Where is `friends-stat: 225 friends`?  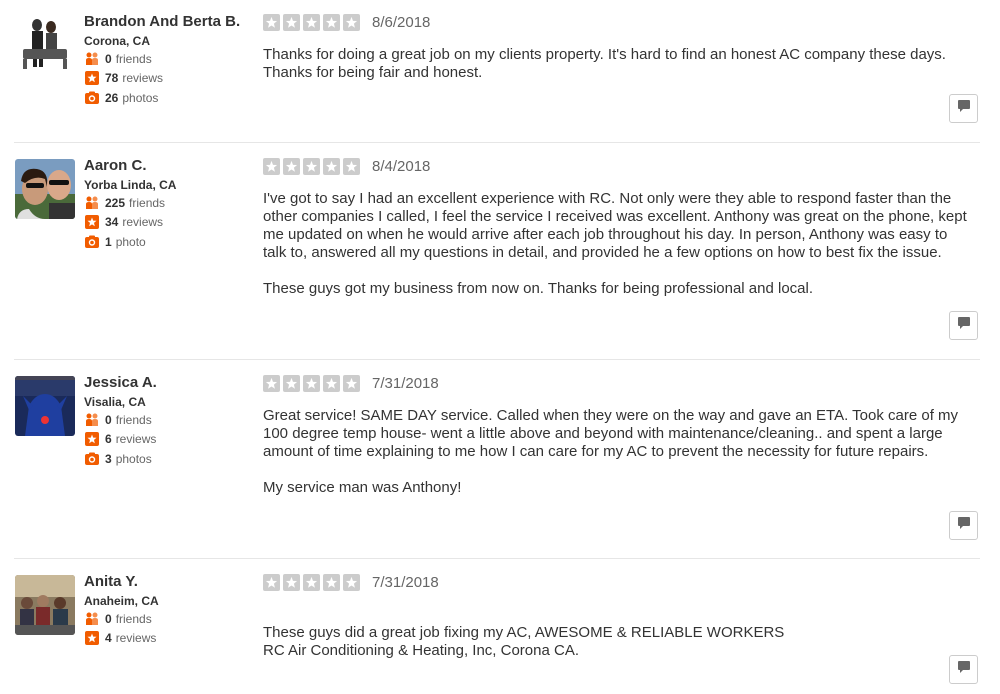
friends-stat: 225 friends is located at coordinates (124, 203).